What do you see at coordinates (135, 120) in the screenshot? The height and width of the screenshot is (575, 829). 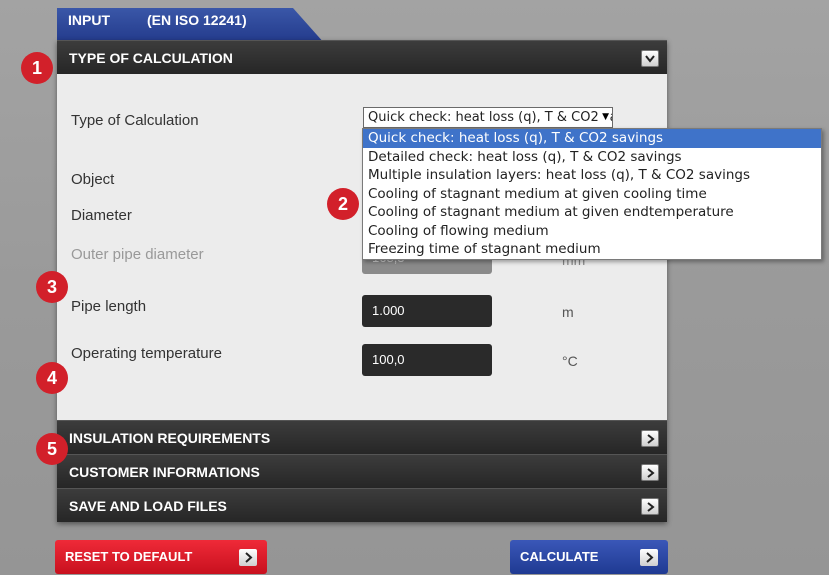 I see `type-of-calculation-label: Type of Calculation` at bounding box center [135, 120].